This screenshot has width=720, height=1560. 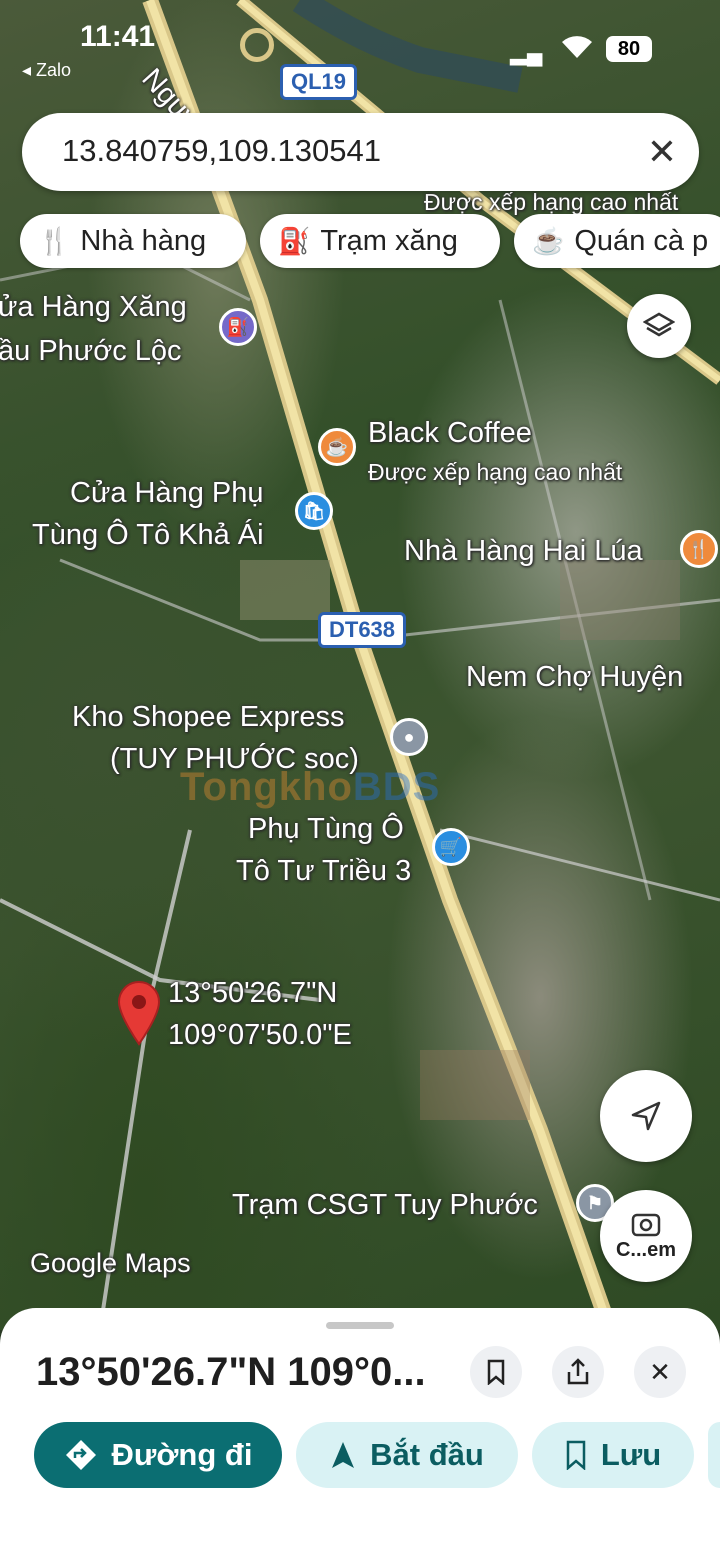 What do you see at coordinates (238, 327) in the screenshot?
I see `gas-station-pin-icon: ⛽` at bounding box center [238, 327].